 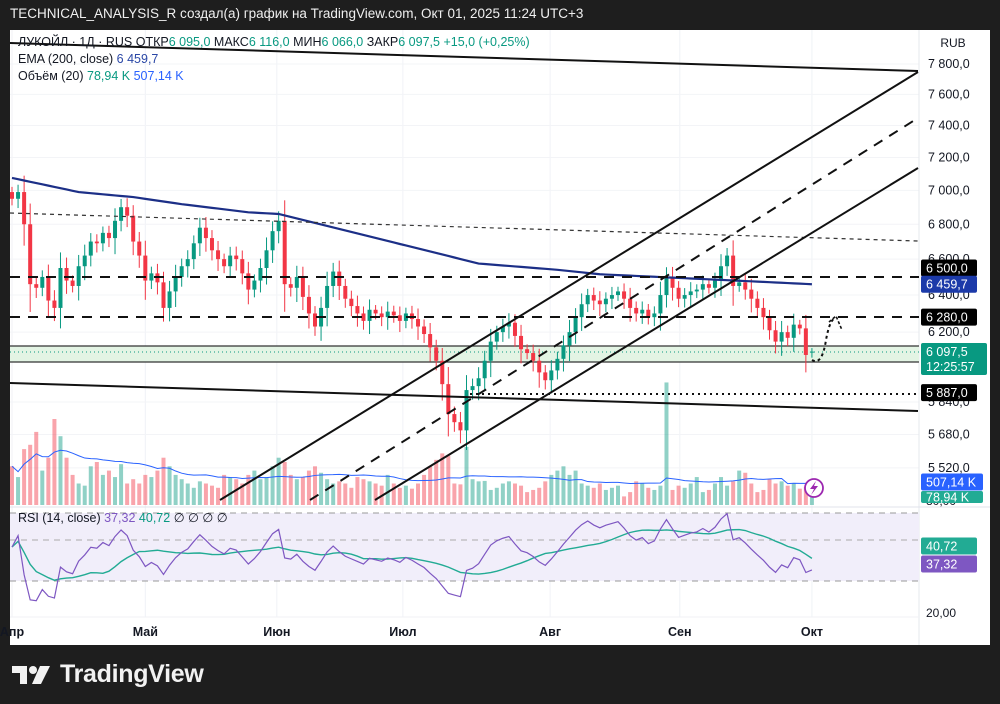 What do you see at coordinates (949, 224) in the screenshot?
I see `price-tick-label: 6 800,0` at bounding box center [949, 224].